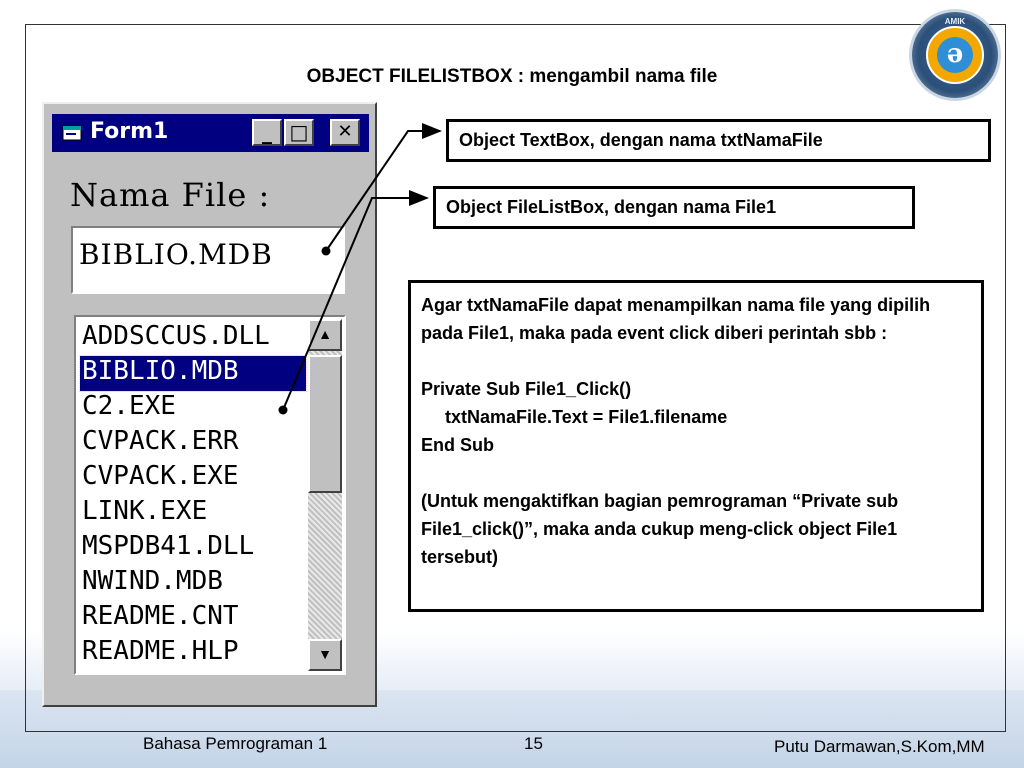 Image resolution: width=1024 pixels, height=768 pixels. Describe the element at coordinates (193, 583) in the screenshot. I see `file-list-item: NWIND.MDB` at that location.